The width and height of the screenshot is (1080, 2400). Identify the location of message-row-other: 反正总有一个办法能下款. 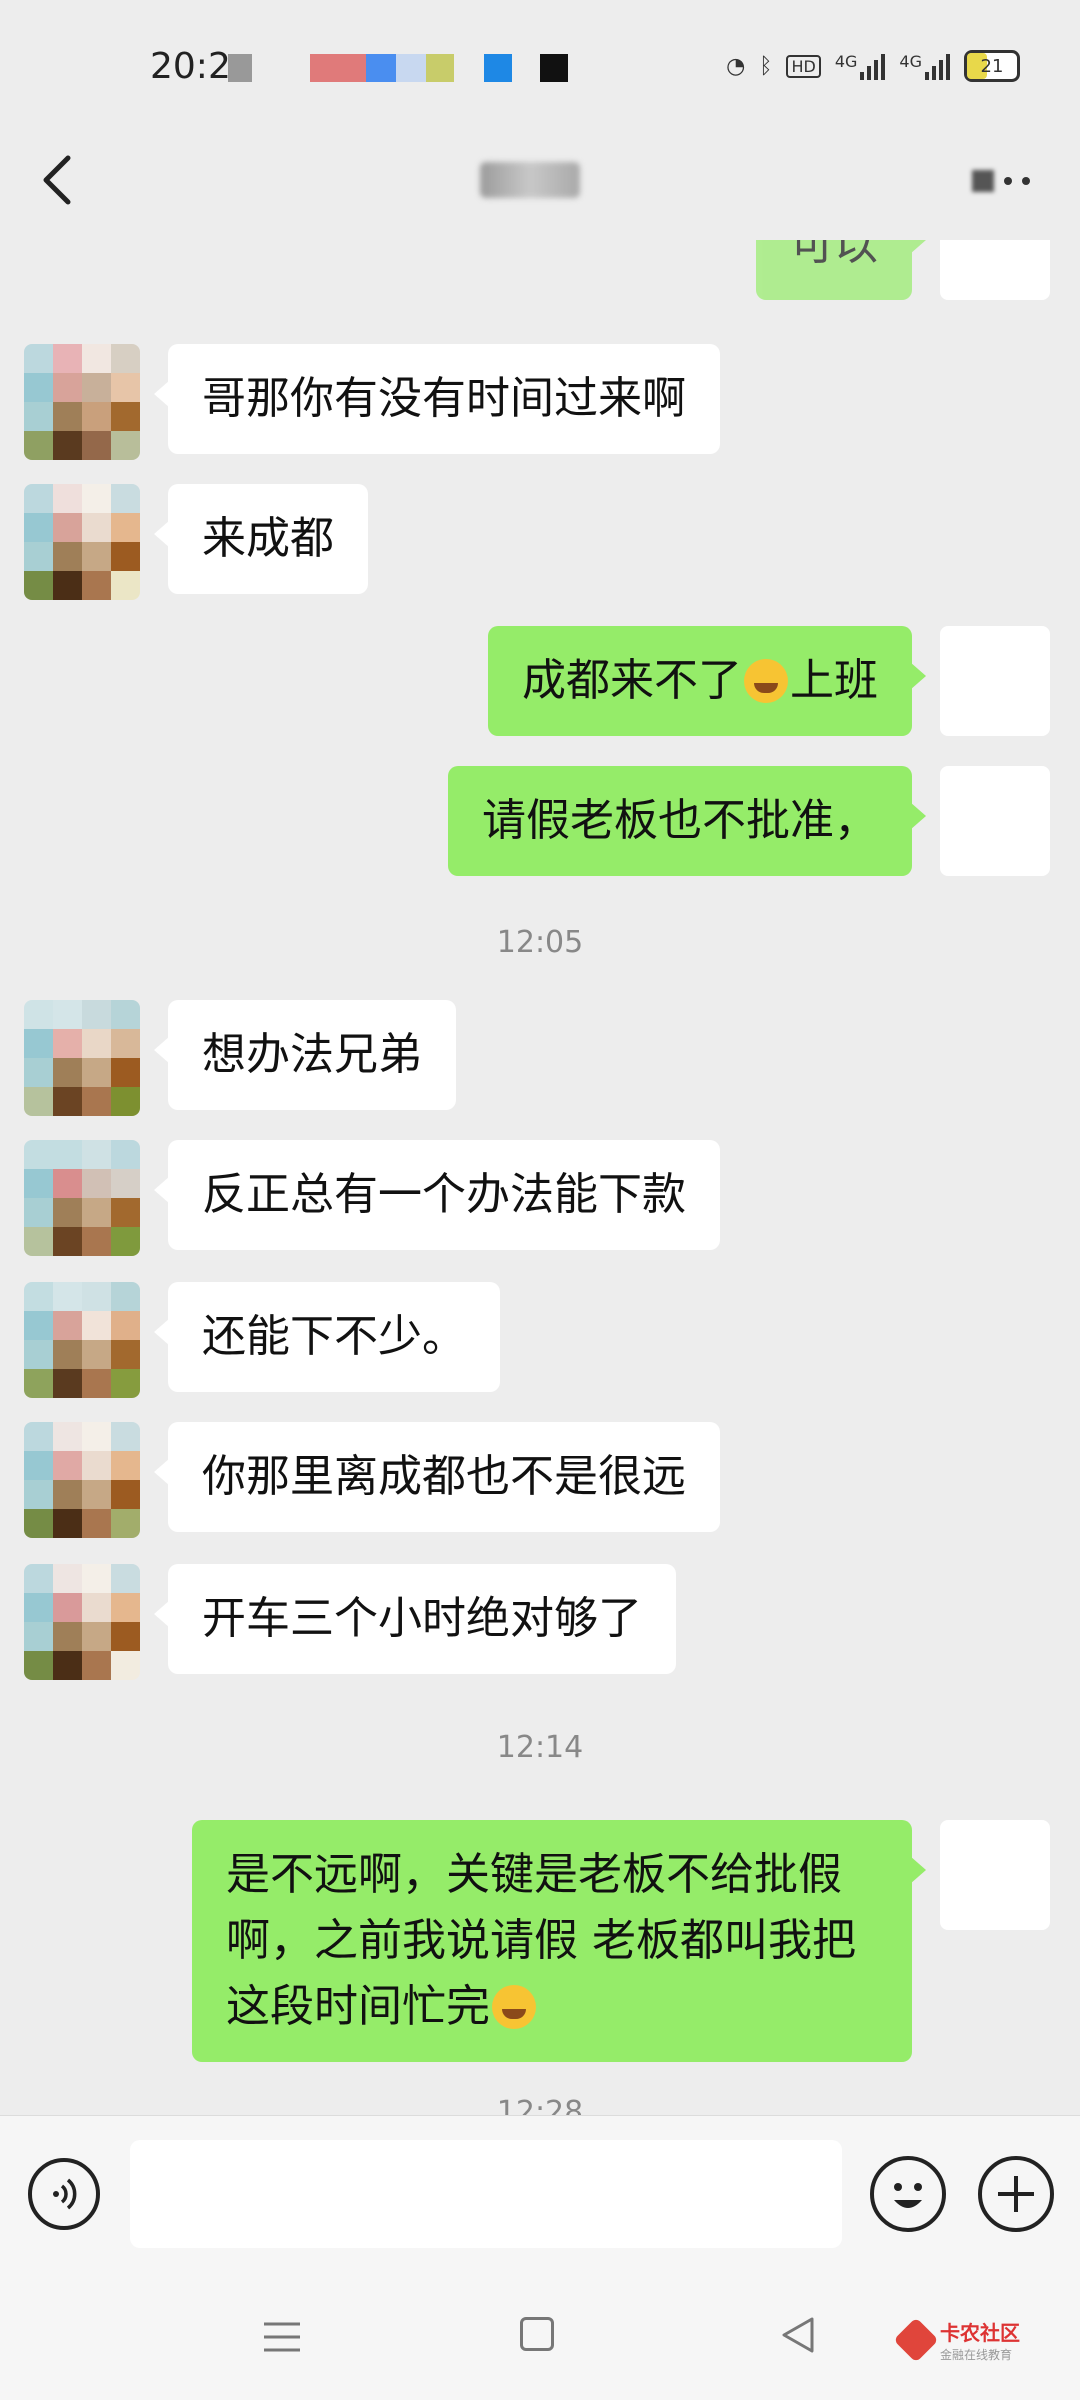
(372, 1198).